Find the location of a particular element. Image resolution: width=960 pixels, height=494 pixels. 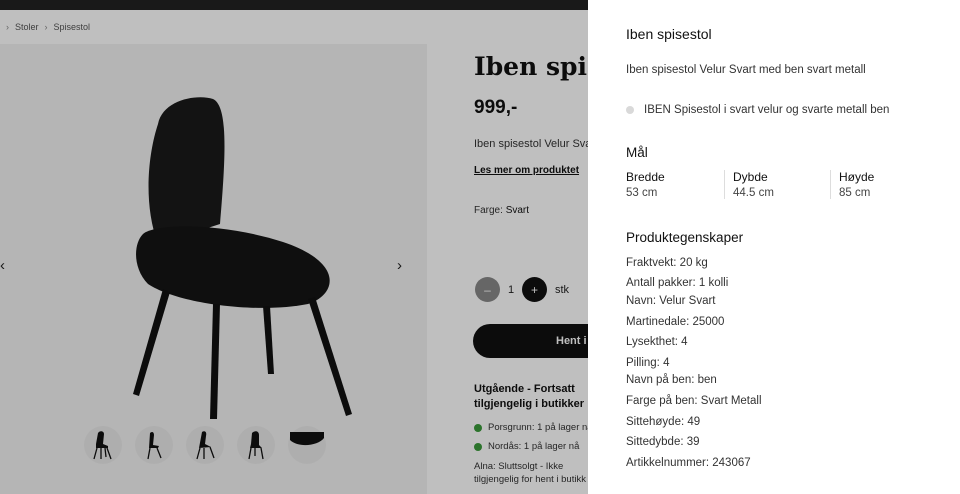

dimension-label: Dybde is located at coordinates (750, 177).